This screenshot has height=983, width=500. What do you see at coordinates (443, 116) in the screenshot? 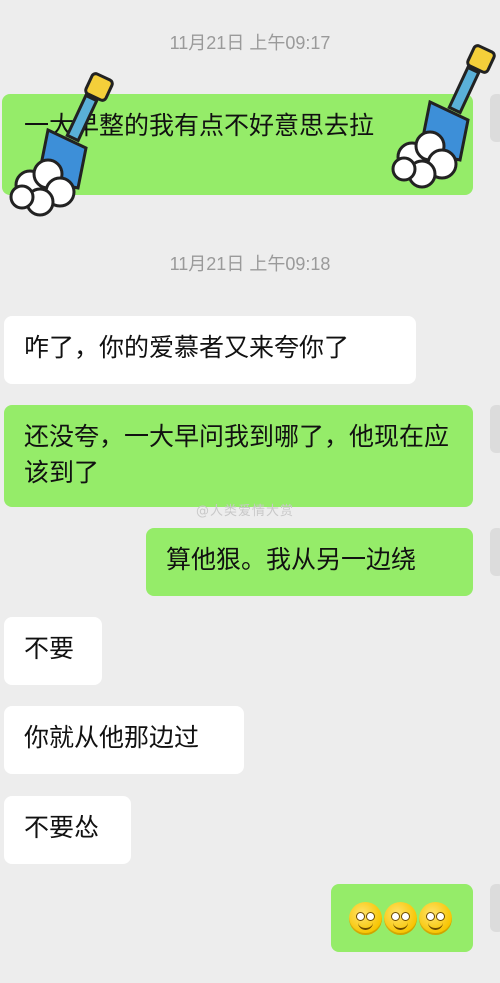
I see `shovel-sticker-right` at bounding box center [443, 116].